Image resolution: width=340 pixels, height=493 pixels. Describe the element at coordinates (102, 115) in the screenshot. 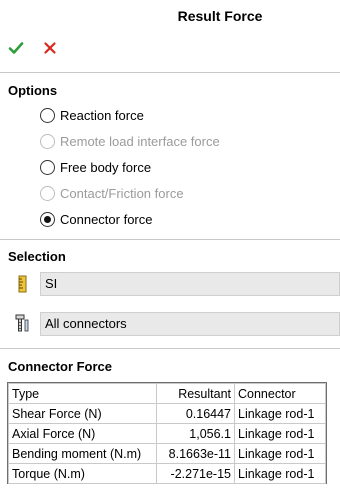

I see `option-label: Reaction force` at that location.